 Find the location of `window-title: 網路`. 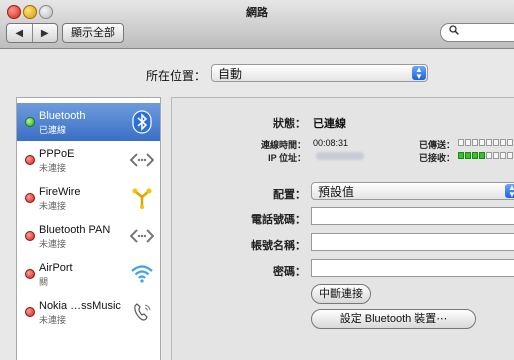

window-title: 網路 is located at coordinates (257, 13).